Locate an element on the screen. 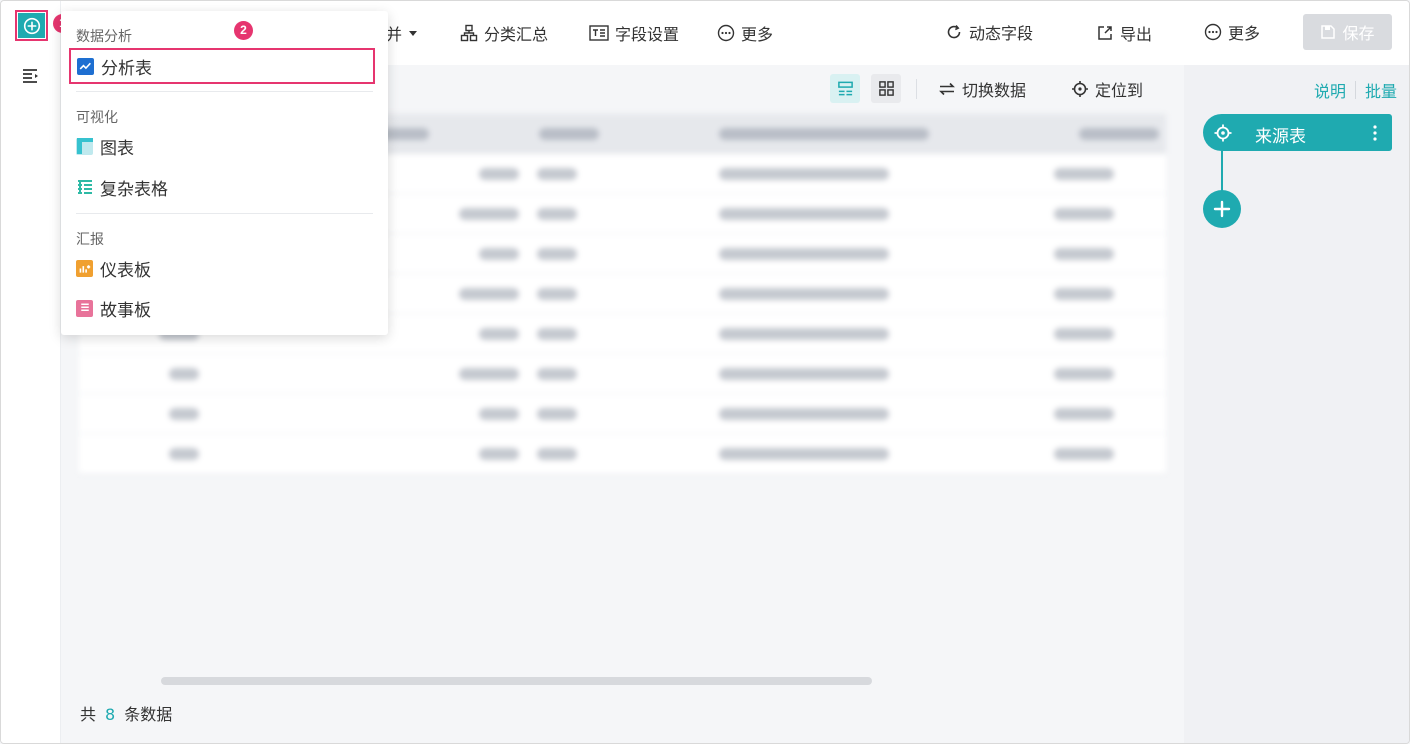  count-suffix: 条数据 is located at coordinates (148, 714).